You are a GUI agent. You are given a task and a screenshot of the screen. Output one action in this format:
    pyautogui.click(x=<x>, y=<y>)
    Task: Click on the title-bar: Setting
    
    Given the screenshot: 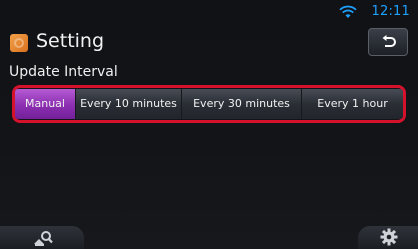 What is the action you would take?
    pyautogui.click(x=209, y=44)
    